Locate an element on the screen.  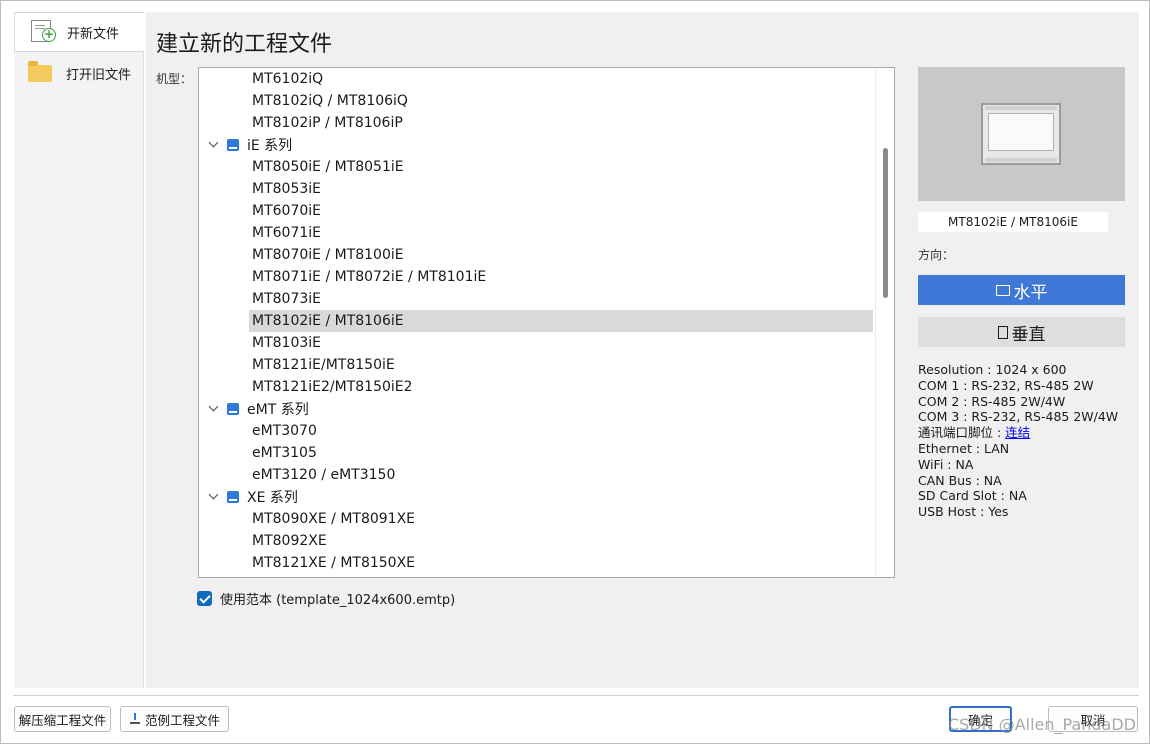
tree-item: MT8121XE / MT8150XE is located at coordinates (536, 563).